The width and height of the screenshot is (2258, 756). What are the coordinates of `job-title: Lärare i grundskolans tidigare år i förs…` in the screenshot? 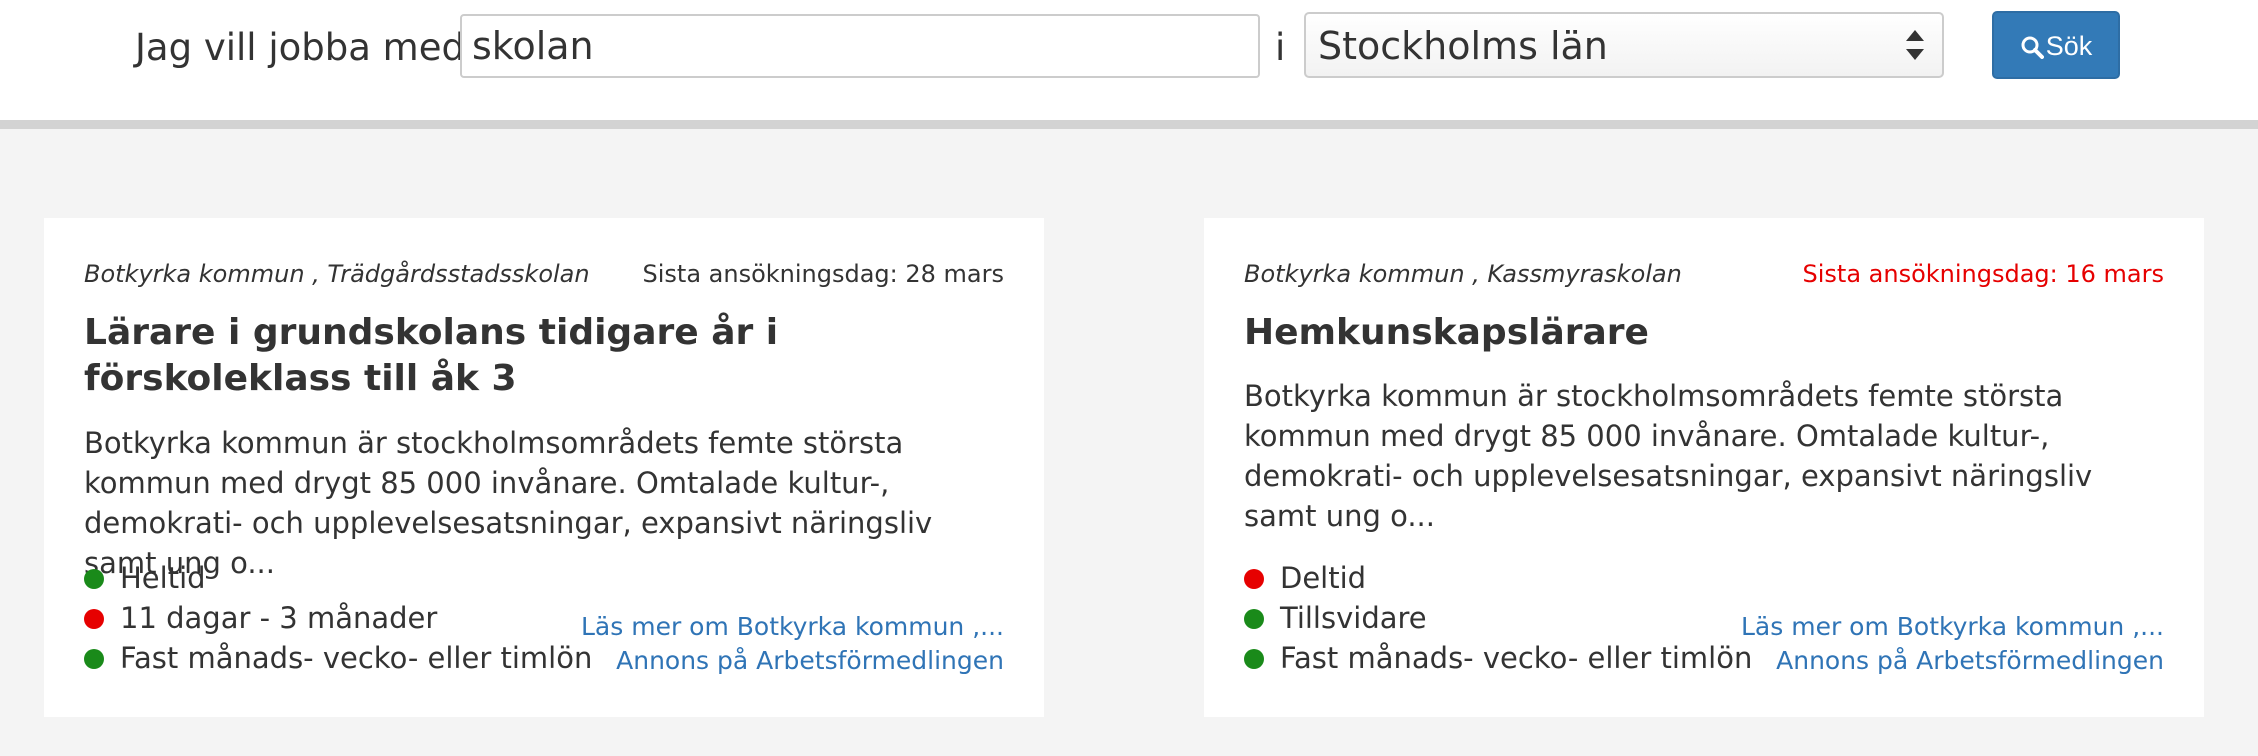 It's located at (549, 356).